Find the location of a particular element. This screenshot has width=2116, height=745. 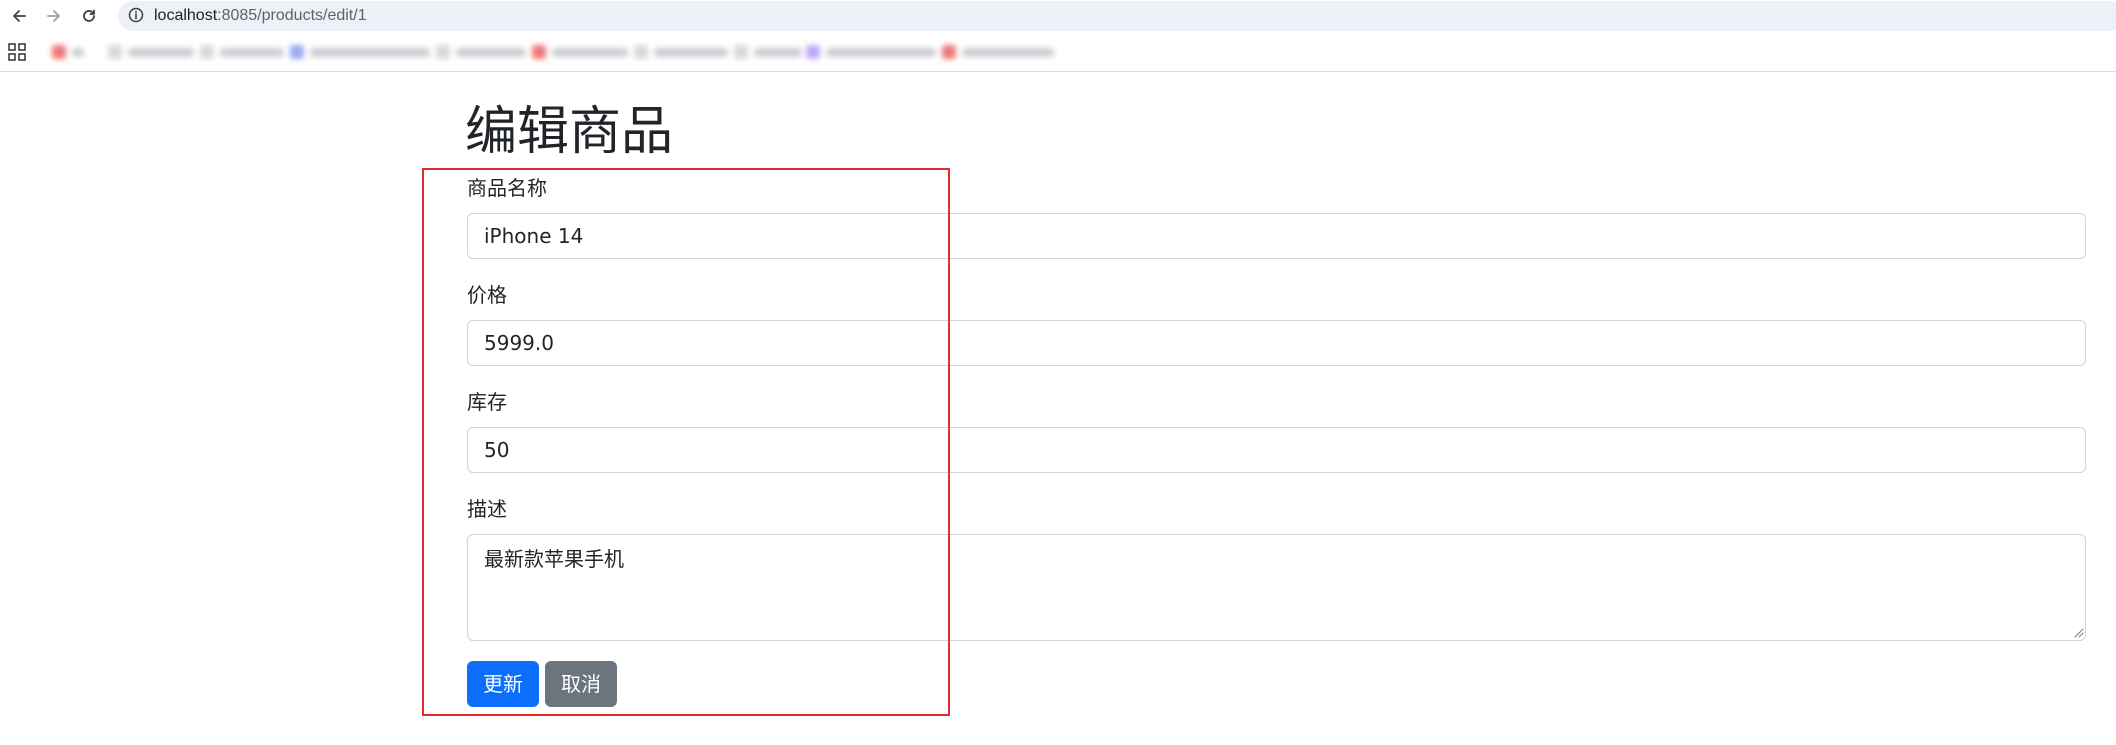

arrow-right-icon is located at coordinates (53, 16).